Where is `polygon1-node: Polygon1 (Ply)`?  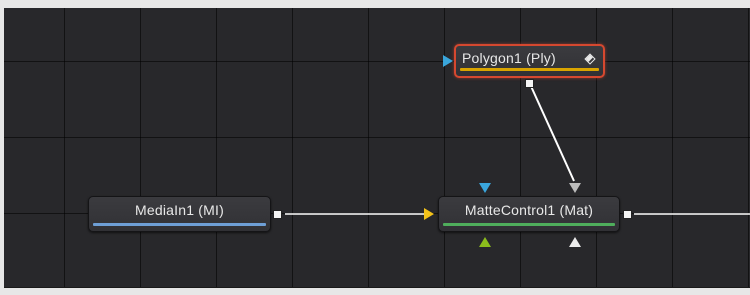
polygon1-node: Polygon1 (Ply) is located at coordinates (529, 61).